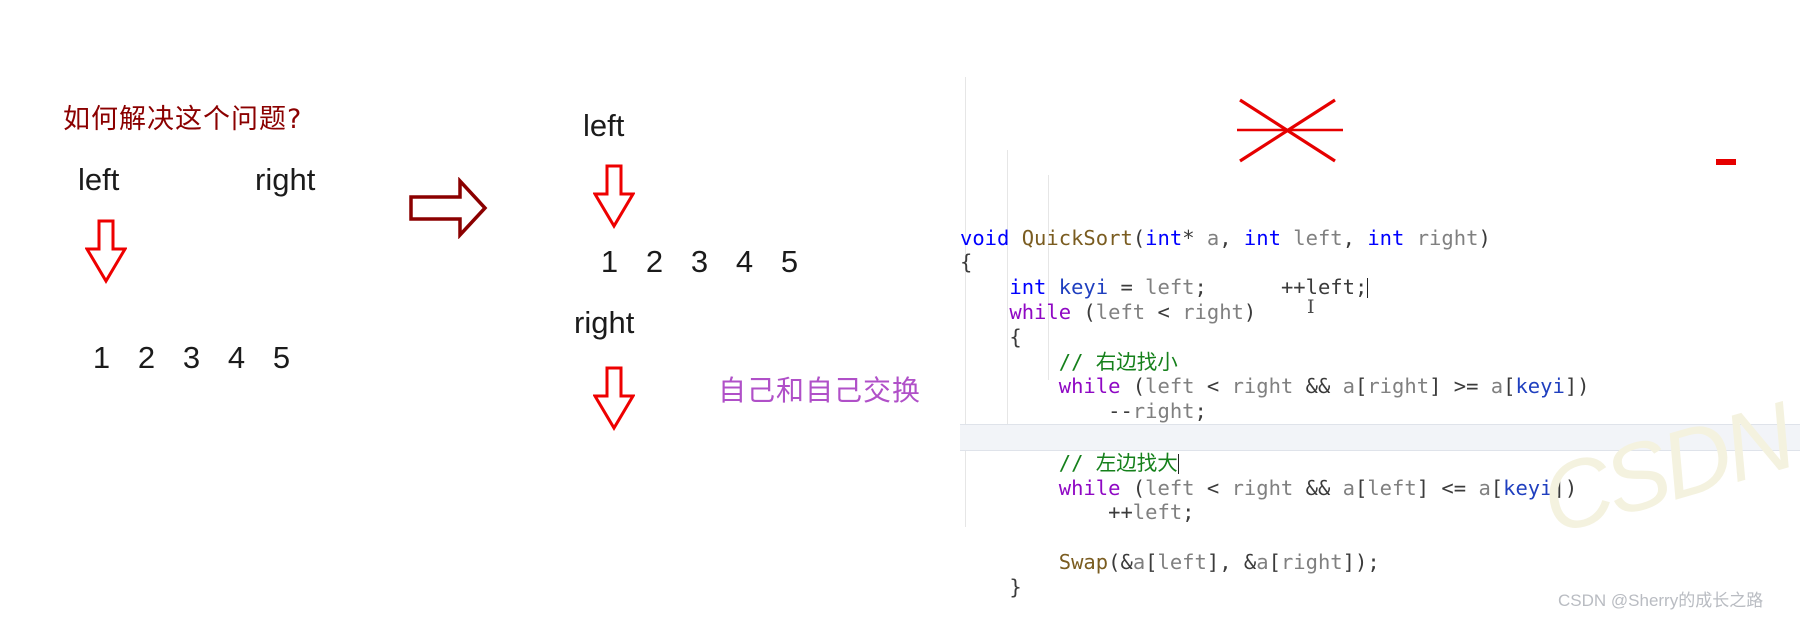 This screenshot has height=626, width=1807. What do you see at coordinates (1127, 287) in the screenshot?
I see `code-token: =` at bounding box center [1127, 287].